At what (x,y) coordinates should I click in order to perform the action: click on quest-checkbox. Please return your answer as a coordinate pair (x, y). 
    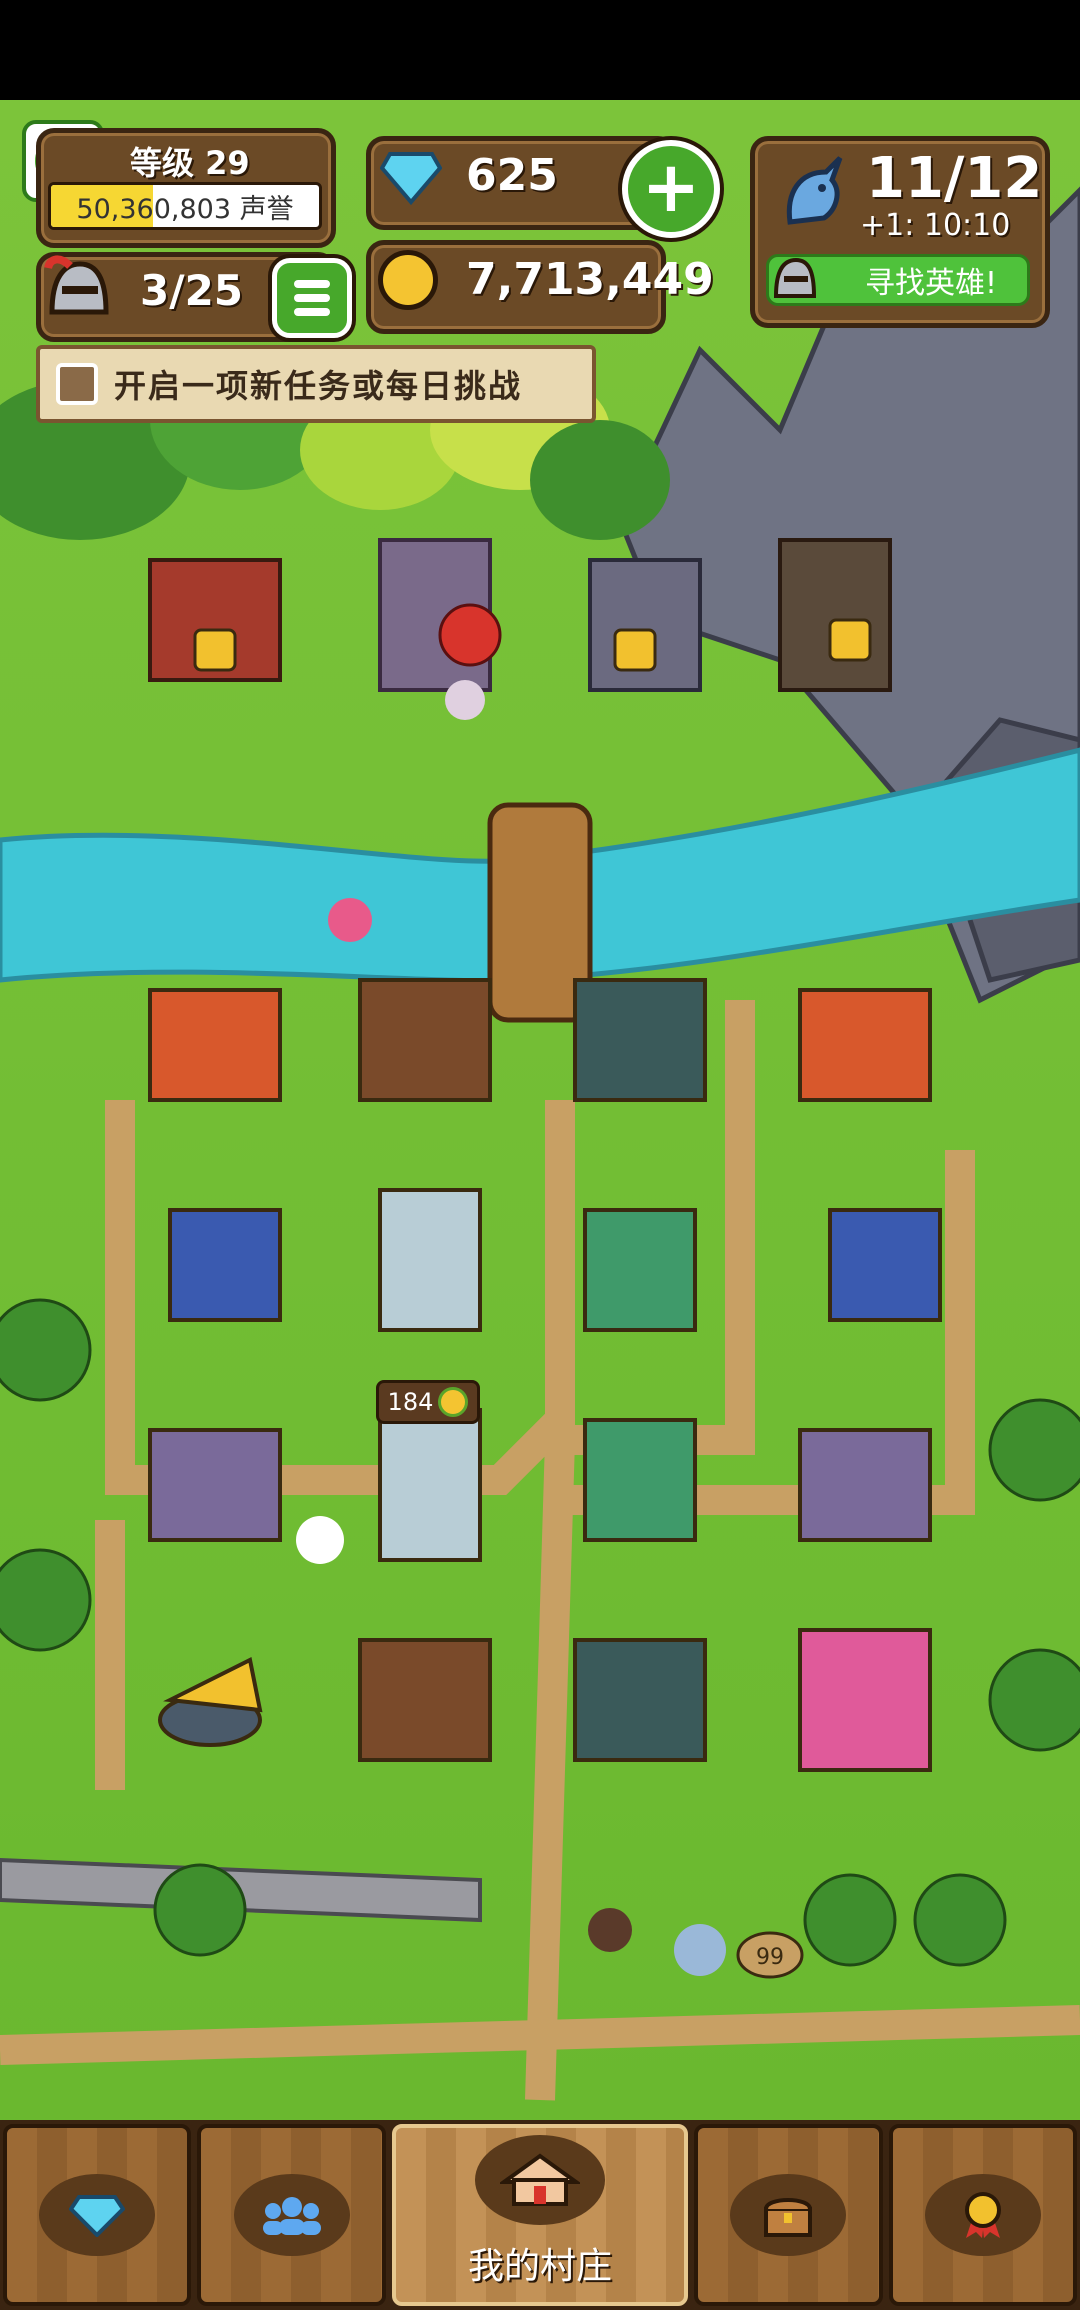
    Looking at the image, I should click on (77, 384).